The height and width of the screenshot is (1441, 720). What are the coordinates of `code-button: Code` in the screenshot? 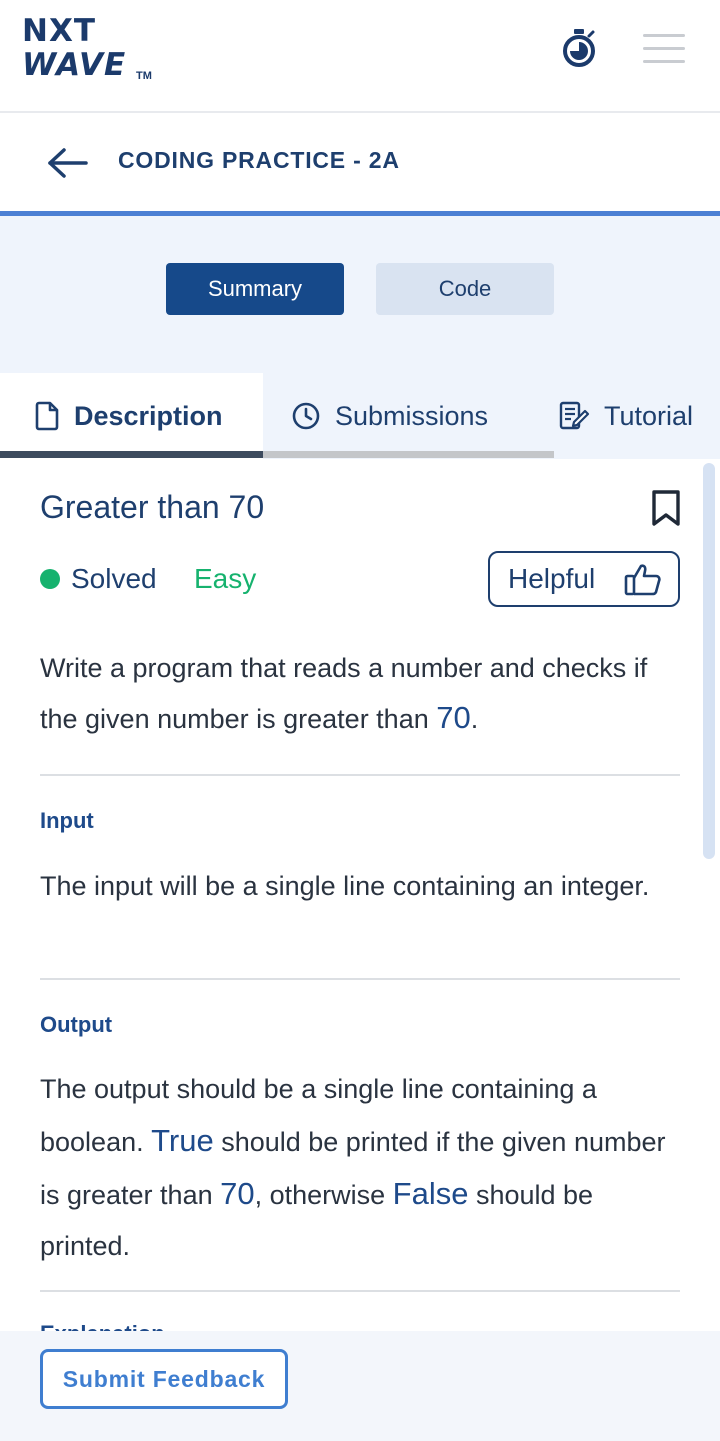 It's located at (465, 289).